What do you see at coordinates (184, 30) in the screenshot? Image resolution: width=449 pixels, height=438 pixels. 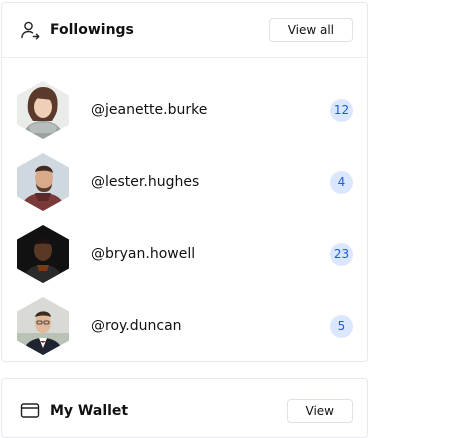 I see `followings-header: Followings View all` at bounding box center [184, 30].